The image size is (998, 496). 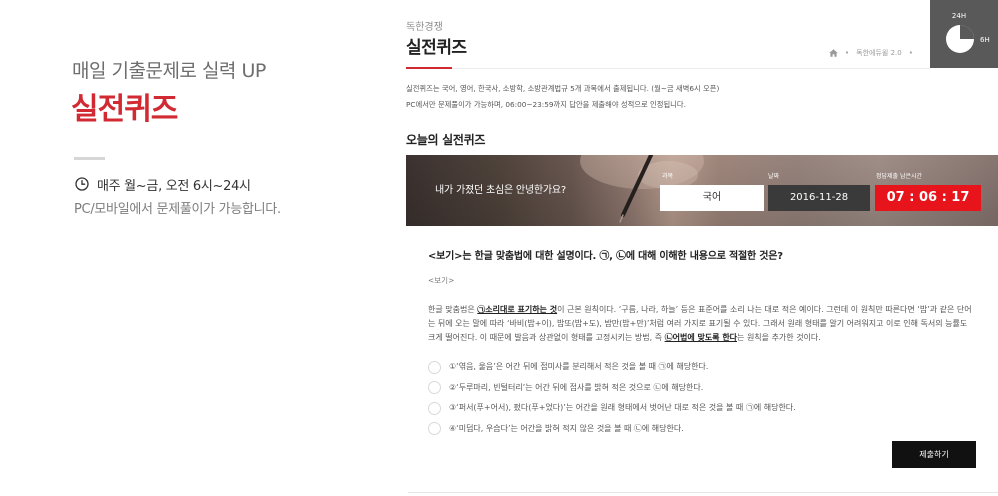 I want to click on bottom-divider, so click(x=703, y=492).